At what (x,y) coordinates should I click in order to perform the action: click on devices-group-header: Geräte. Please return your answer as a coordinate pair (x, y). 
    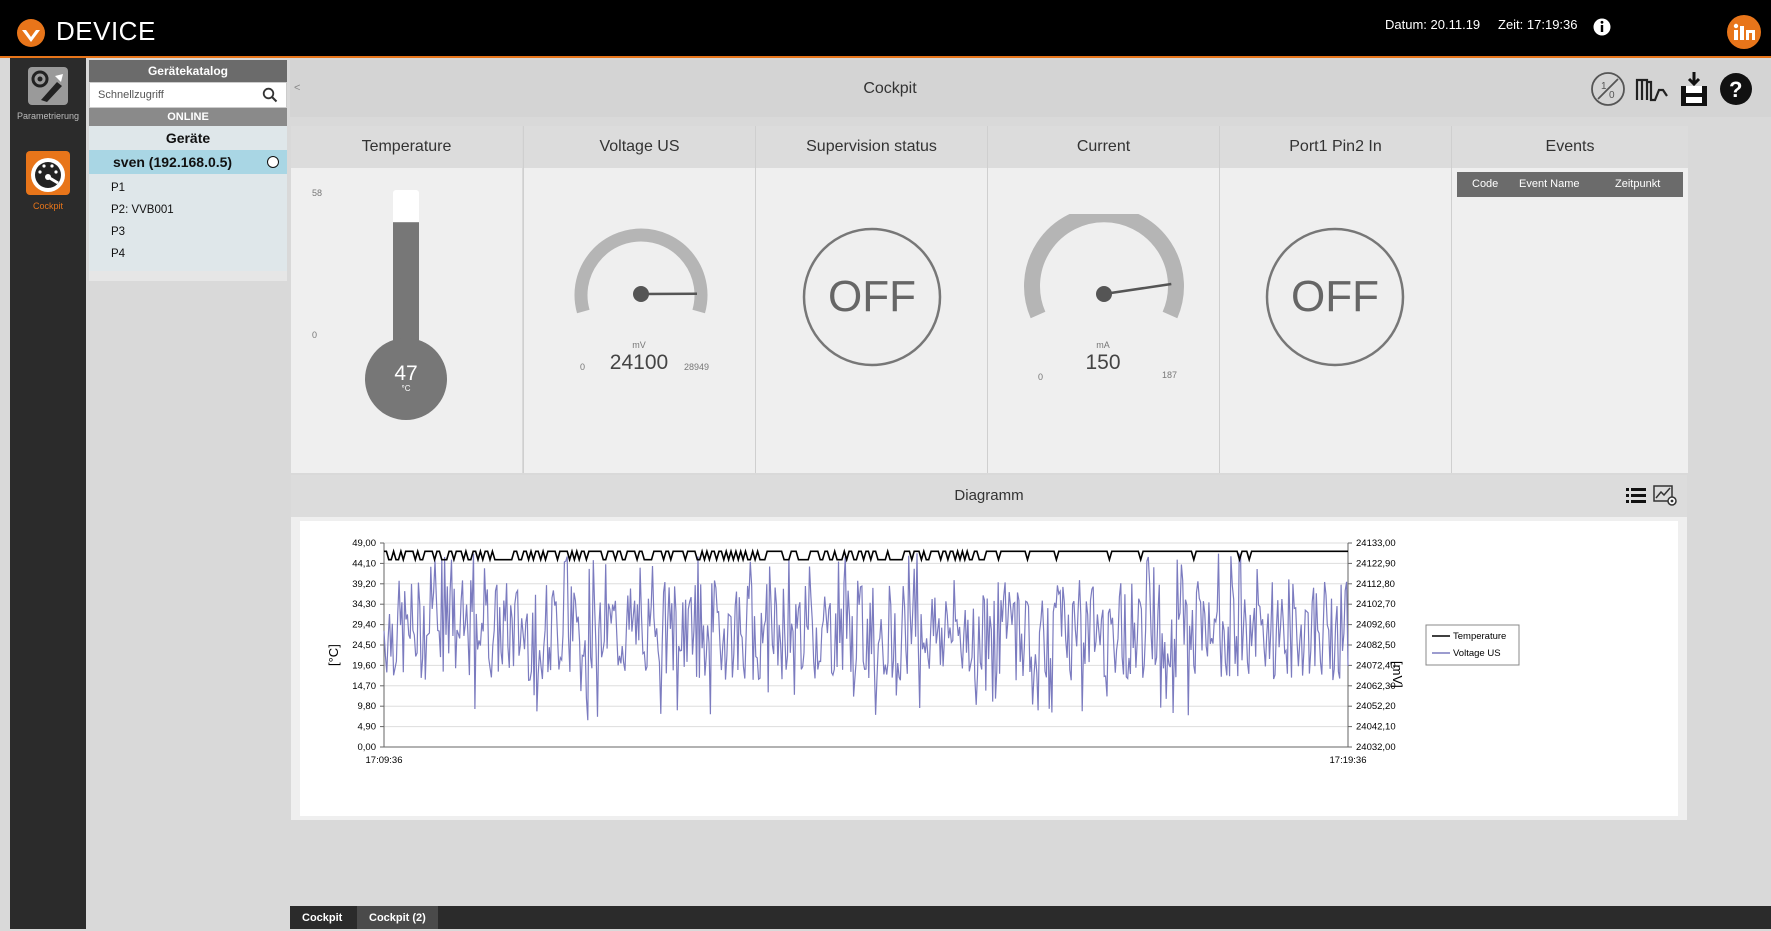
    Looking at the image, I should click on (188, 138).